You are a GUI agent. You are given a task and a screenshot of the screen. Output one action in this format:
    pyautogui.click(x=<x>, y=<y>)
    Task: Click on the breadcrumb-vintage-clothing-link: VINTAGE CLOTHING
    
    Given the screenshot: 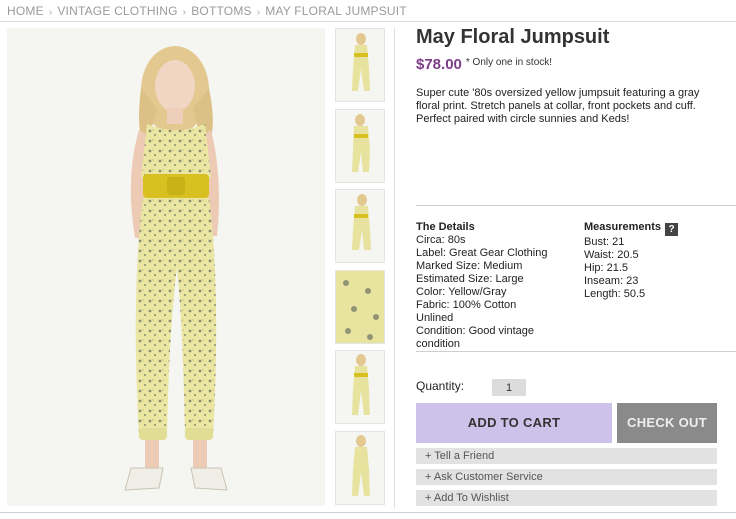 What is the action you would take?
    pyautogui.click(x=117, y=11)
    